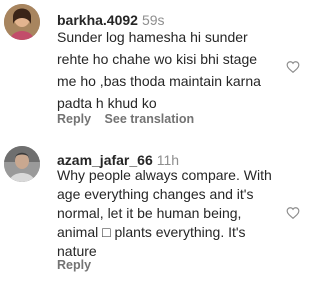  What do you see at coordinates (107, 103) in the screenshot?
I see `comment-line: padta h khud ko` at bounding box center [107, 103].